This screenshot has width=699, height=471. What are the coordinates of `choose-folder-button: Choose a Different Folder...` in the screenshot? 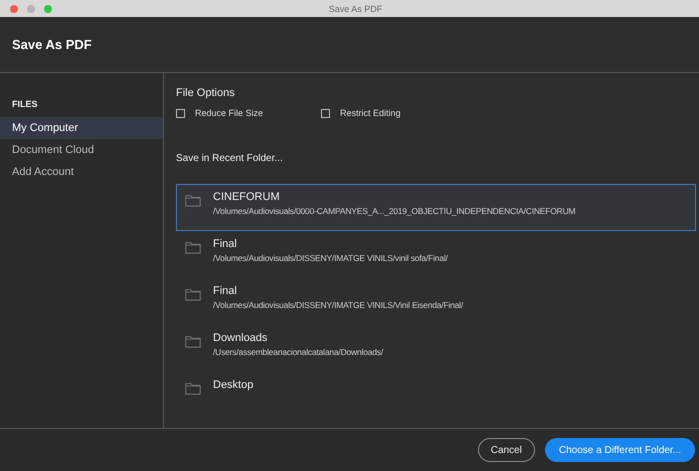 It's located at (619, 450).